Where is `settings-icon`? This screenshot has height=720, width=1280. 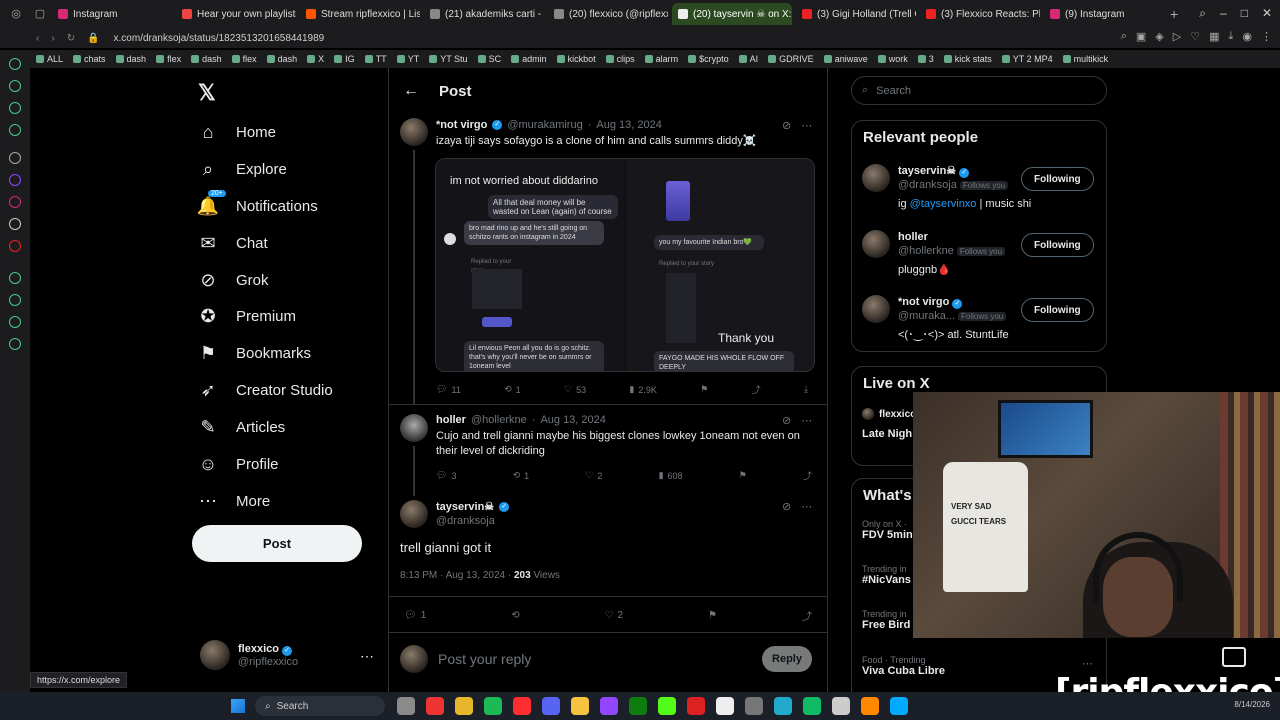
settings-icon is located at coordinates (15, 344).